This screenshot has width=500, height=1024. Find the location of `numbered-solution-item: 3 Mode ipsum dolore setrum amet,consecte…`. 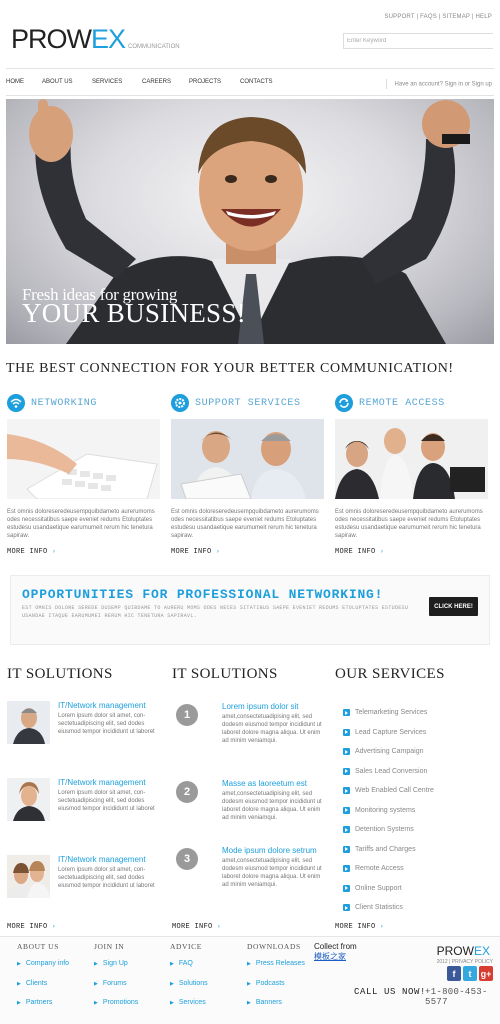

numbered-solution-item: 3 Mode ipsum dolore setrum amet,consecte… is located at coordinates (249, 877).